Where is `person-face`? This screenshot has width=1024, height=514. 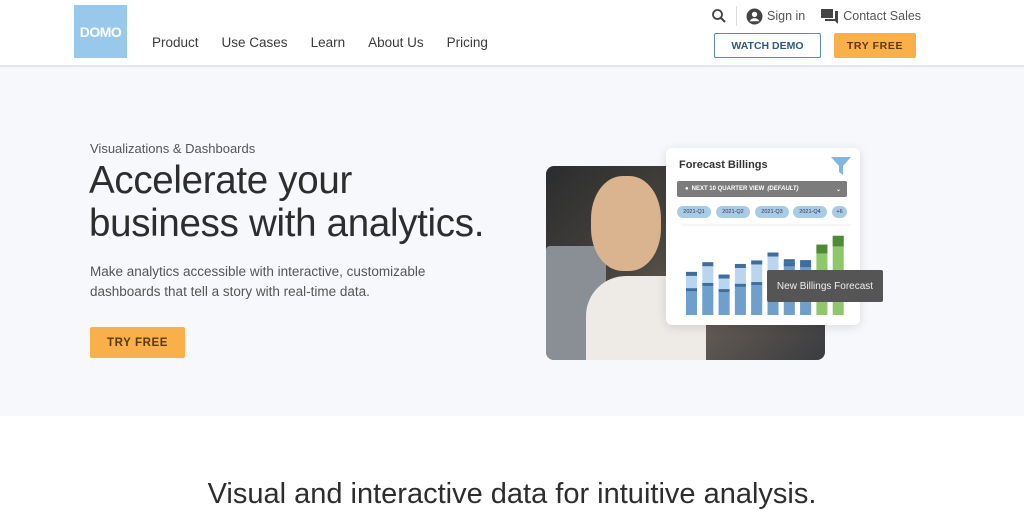
person-face is located at coordinates (626, 223).